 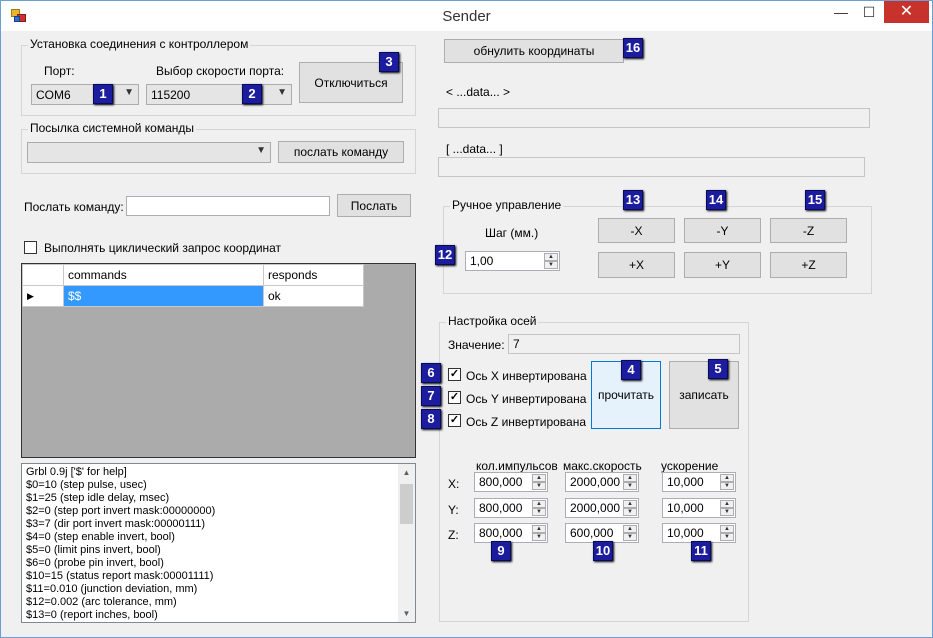 I want to click on step-stepper: 1,00 ▲ ▼, so click(x=512, y=261).